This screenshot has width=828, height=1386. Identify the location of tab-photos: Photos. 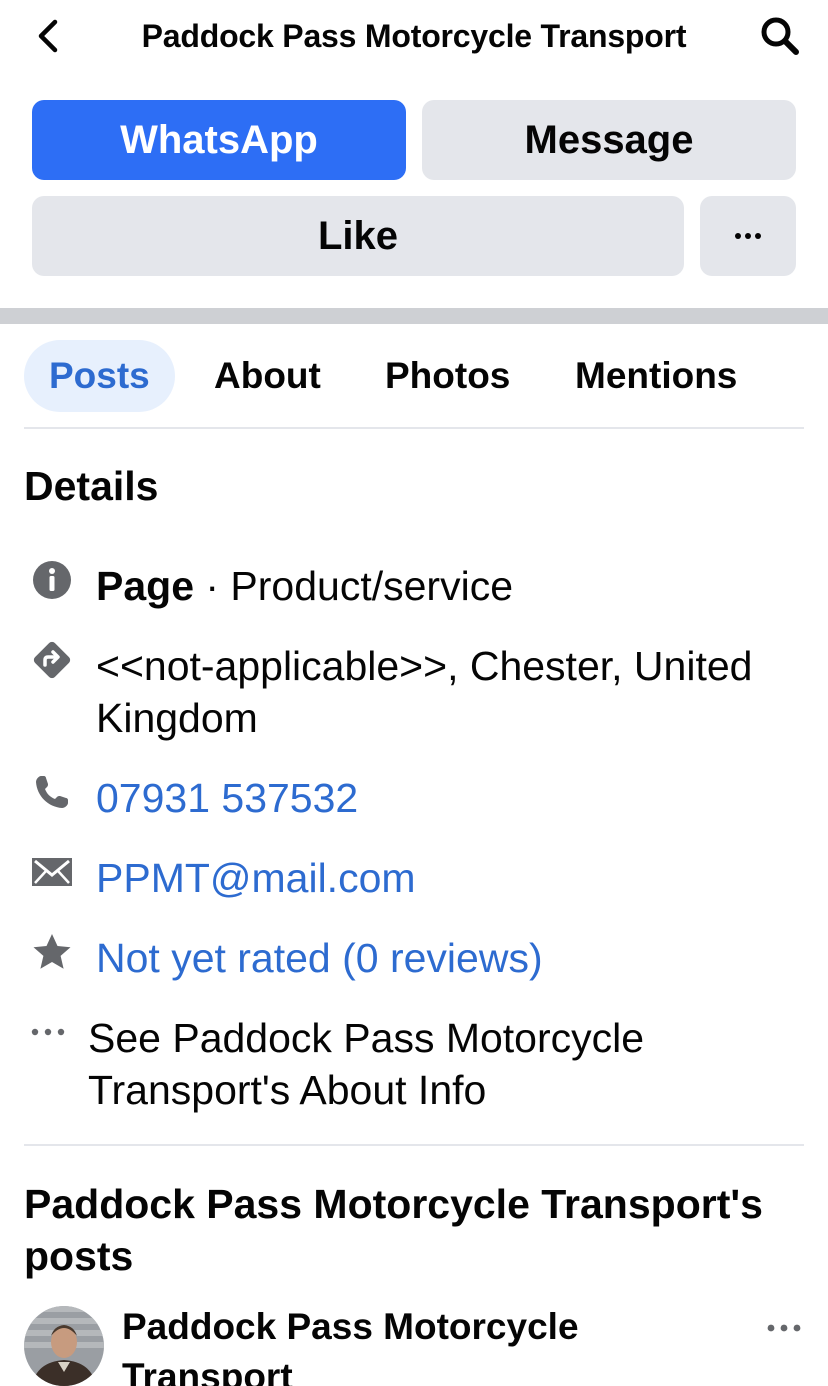
(447, 376).